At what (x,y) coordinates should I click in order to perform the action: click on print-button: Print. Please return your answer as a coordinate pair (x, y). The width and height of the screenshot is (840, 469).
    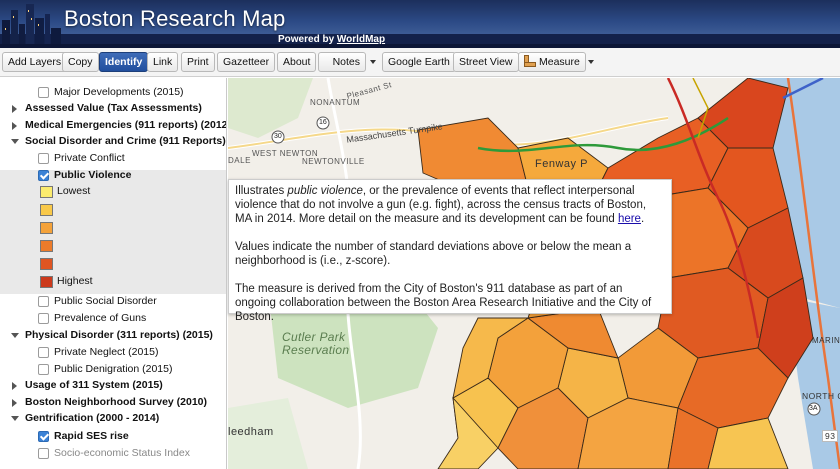
    Looking at the image, I should click on (198, 62).